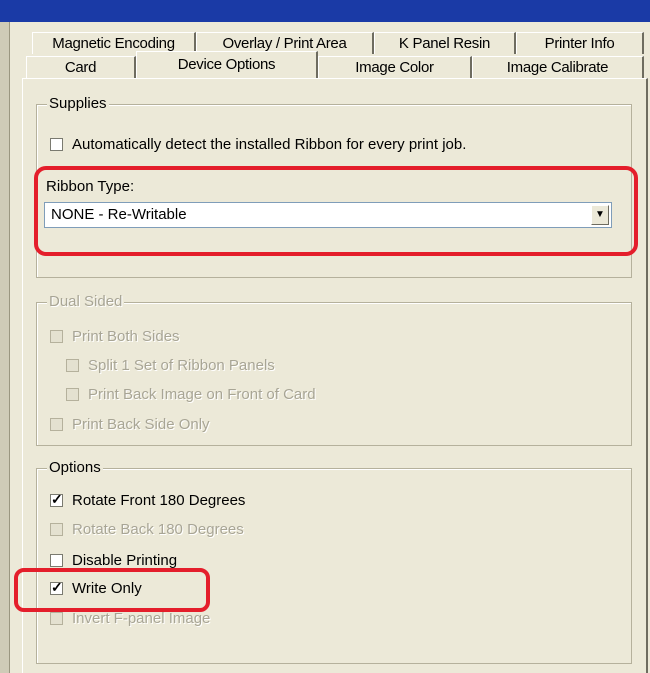  Describe the element at coordinates (181, 365) in the screenshot. I see `split-ribbon-panels-label: Split 1 Set of Ribbon Panels` at that location.